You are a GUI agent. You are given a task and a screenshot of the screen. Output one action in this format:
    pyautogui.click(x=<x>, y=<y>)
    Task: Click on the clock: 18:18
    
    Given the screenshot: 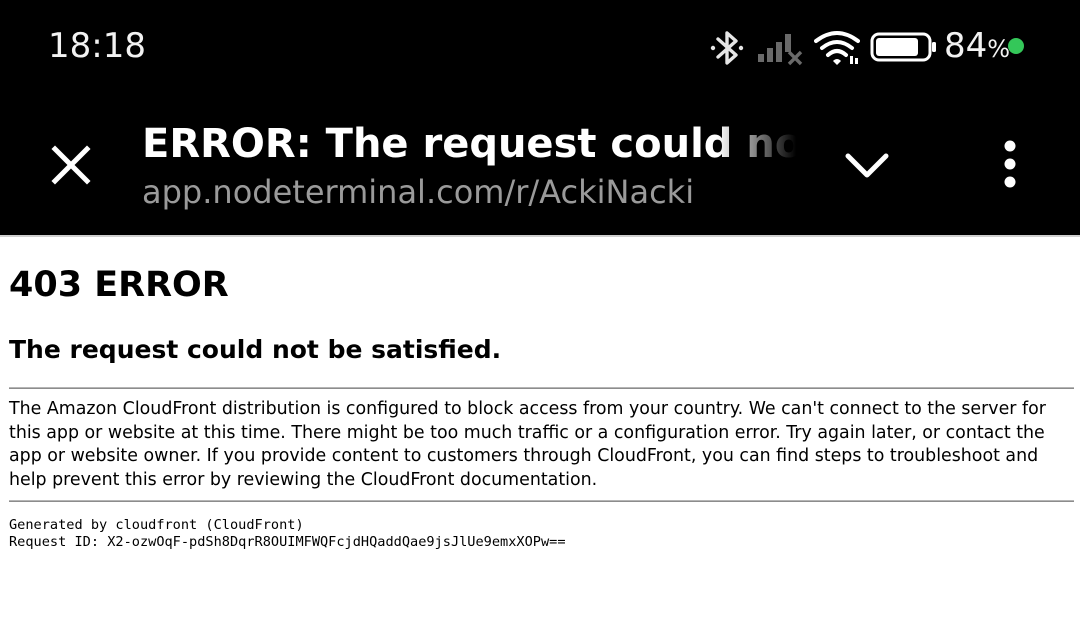 What is the action you would take?
    pyautogui.click(x=97, y=46)
    